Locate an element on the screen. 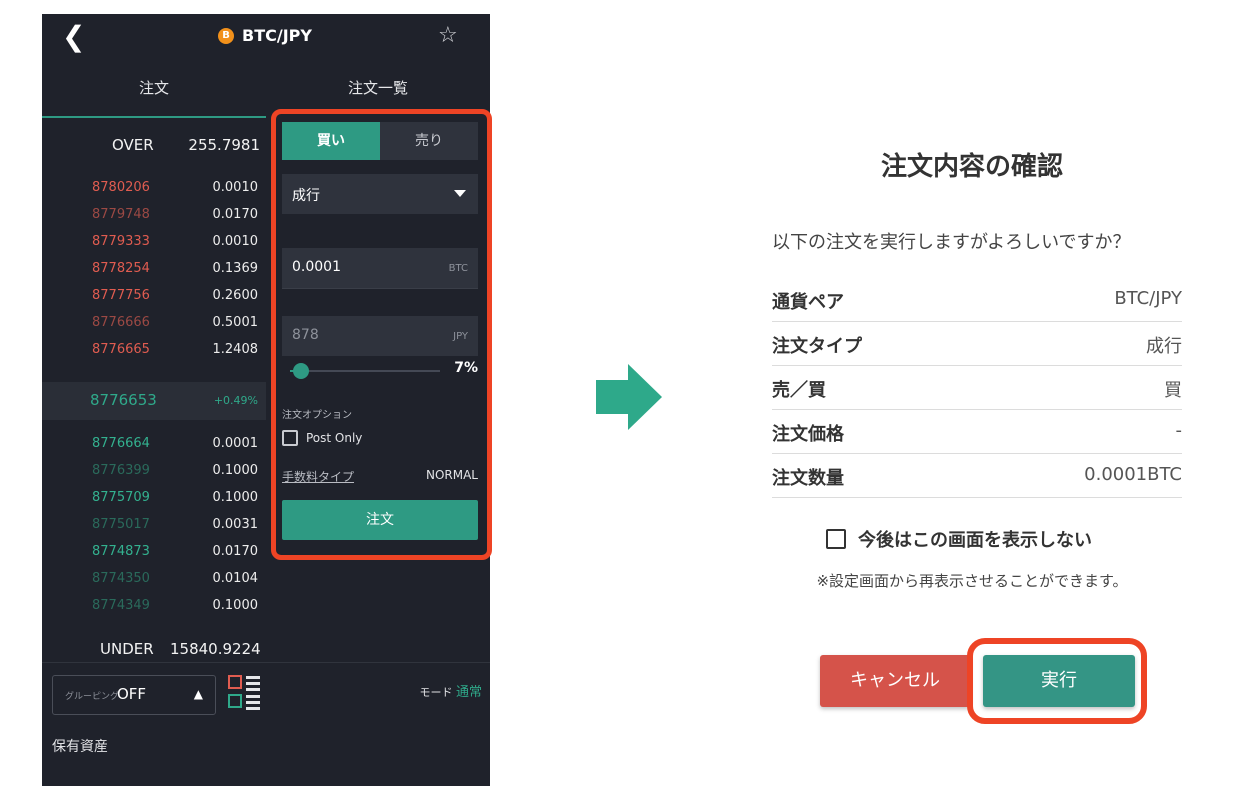  confirm-value: 0.0001BTC is located at coordinates (1133, 474).